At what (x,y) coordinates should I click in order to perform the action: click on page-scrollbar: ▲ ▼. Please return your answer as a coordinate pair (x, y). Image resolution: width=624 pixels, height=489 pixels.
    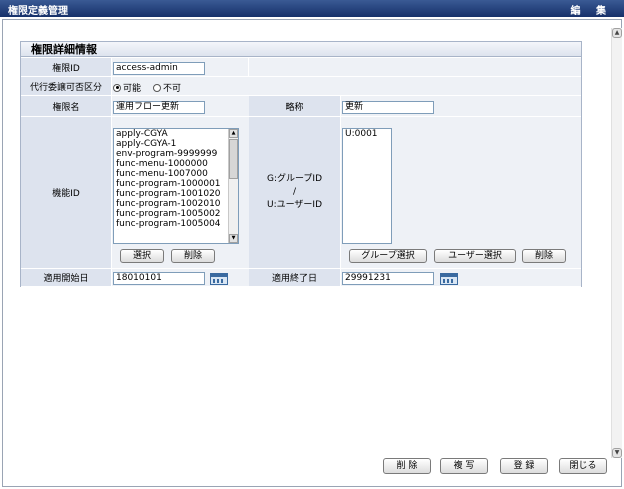
    Looking at the image, I should click on (616, 243).